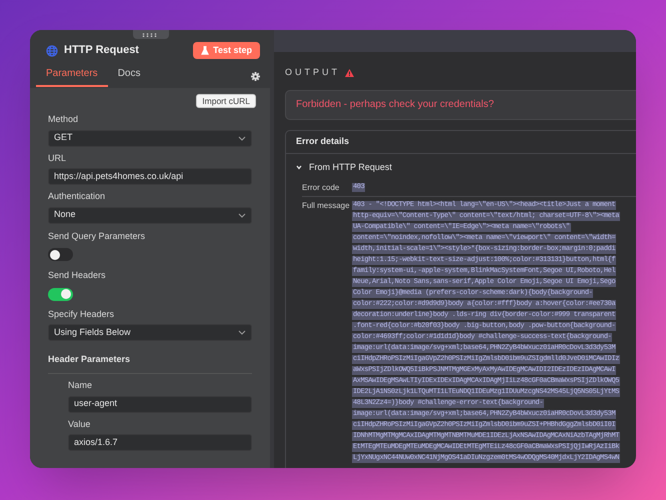 This screenshot has width=666, height=500. I want to click on select-field: Using Fields Below, so click(150, 332).